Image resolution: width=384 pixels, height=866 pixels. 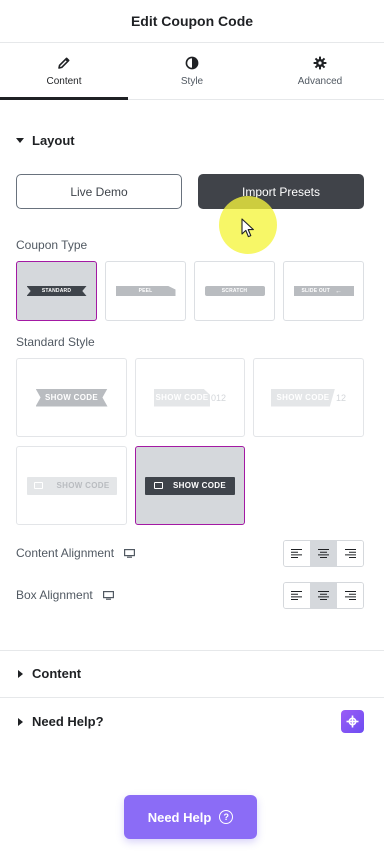 I want to click on mouse-pointer-icon, so click(x=247, y=228).